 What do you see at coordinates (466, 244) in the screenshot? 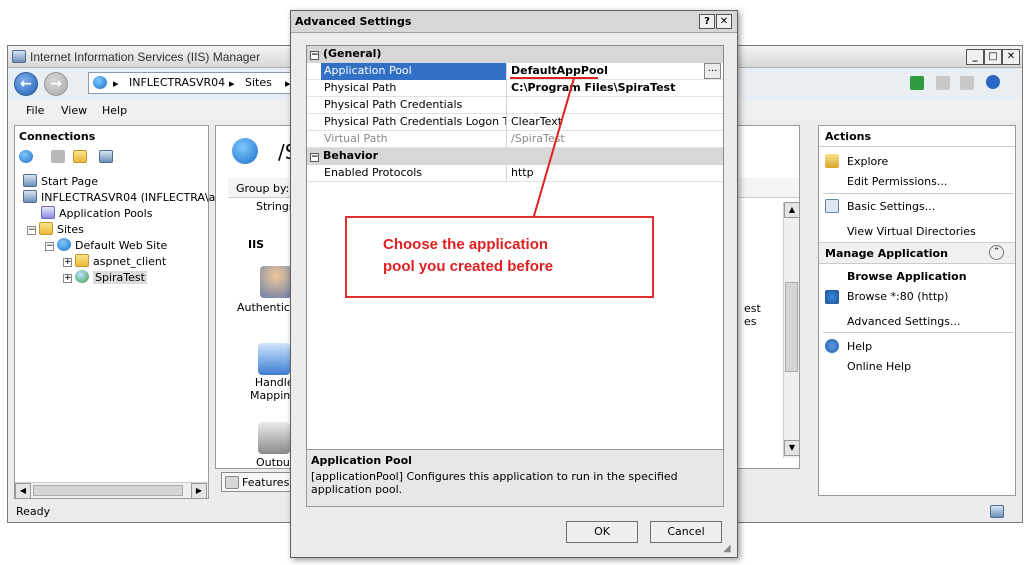
I see `annotation-line-1: Choose the application` at bounding box center [466, 244].